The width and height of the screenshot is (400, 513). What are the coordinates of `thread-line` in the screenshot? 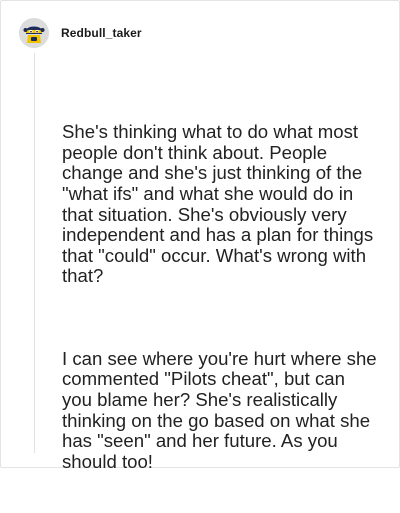 It's located at (34, 253).